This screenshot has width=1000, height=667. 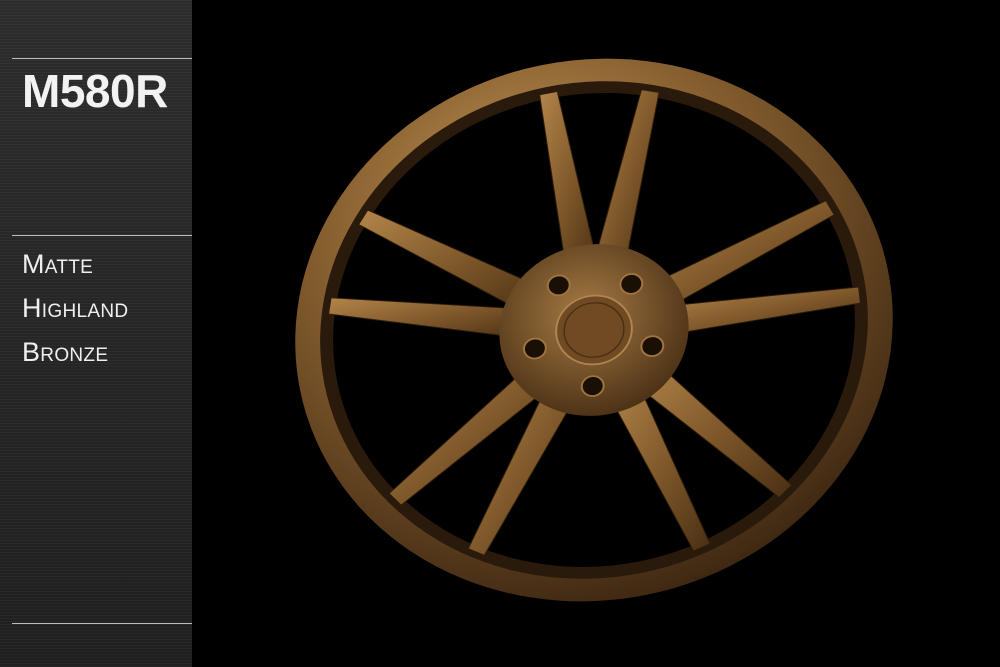 I want to click on finish-name: Matte Highland Bronze, so click(x=75, y=312).